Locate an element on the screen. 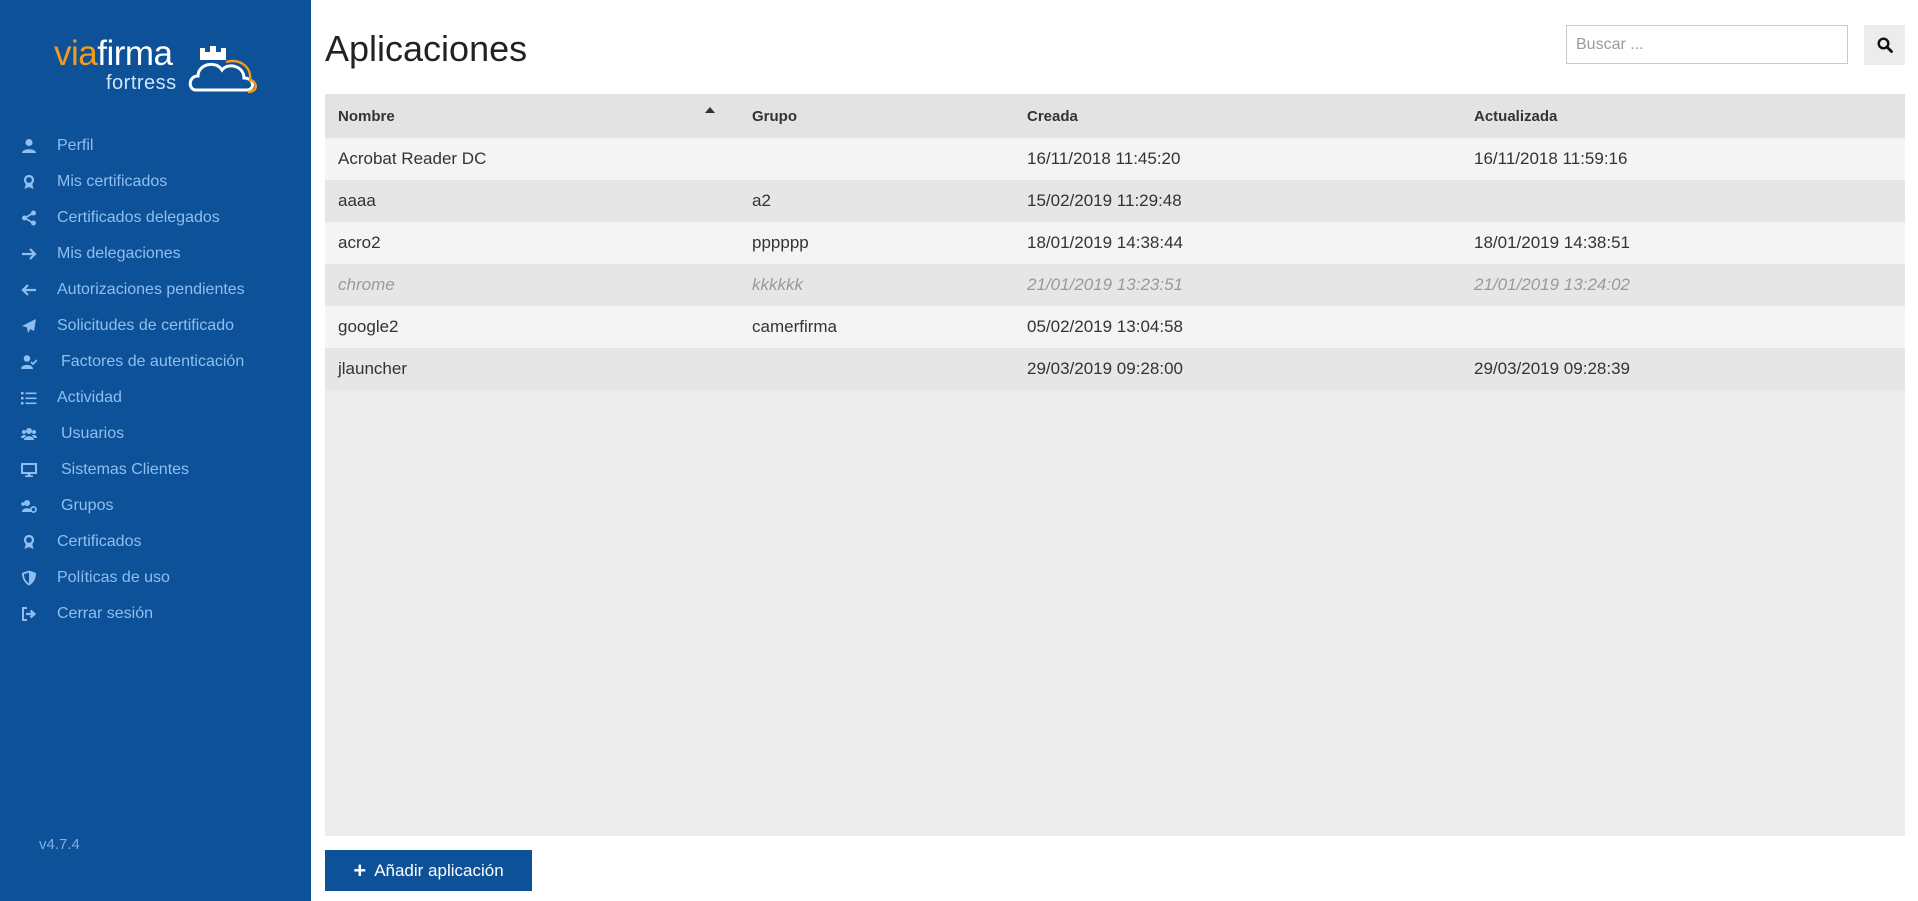 Image resolution: width=1918 pixels, height=901 pixels. column-header-grupo: Grupo is located at coordinates (876, 116).